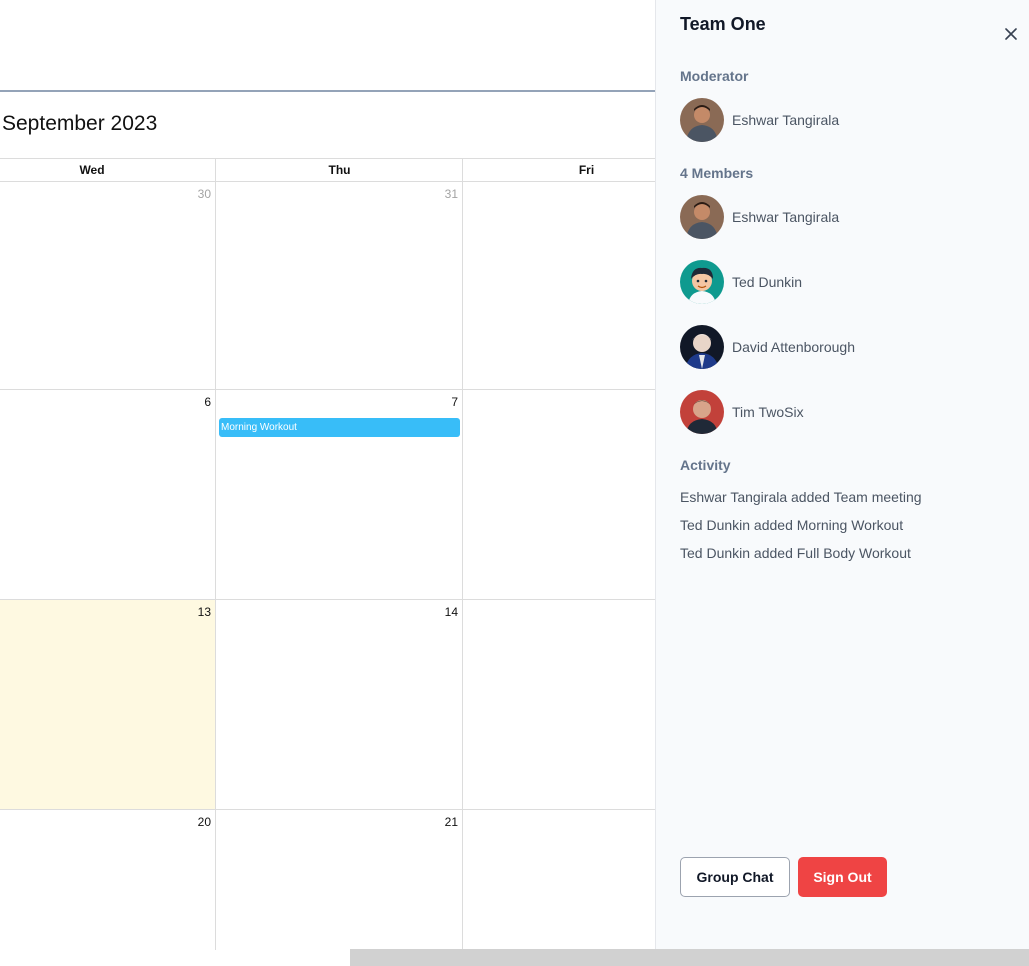 This screenshot has height=966, width=1029. Describe the element at coordinates (702, 282) in the screenshot. I see `cartoon-avatar-icon` at that location.